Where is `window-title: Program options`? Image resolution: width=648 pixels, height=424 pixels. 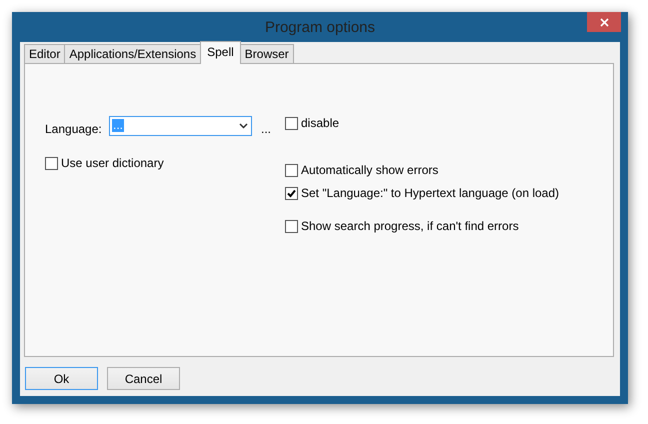 window-title: Program options is located at coordinates (320, 27).